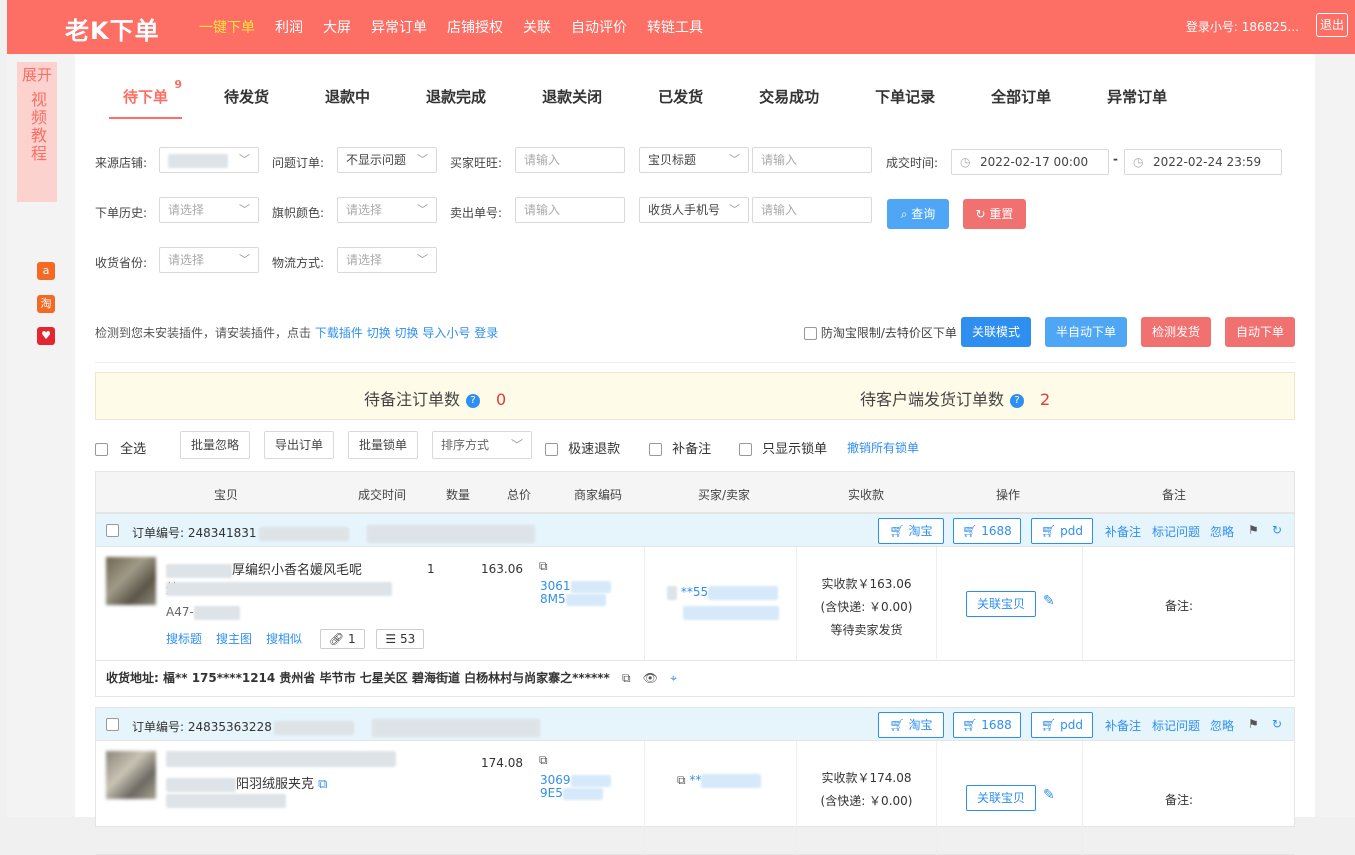  I want to click on buyer-wangwang-input: 请输入, so click(570, 160).